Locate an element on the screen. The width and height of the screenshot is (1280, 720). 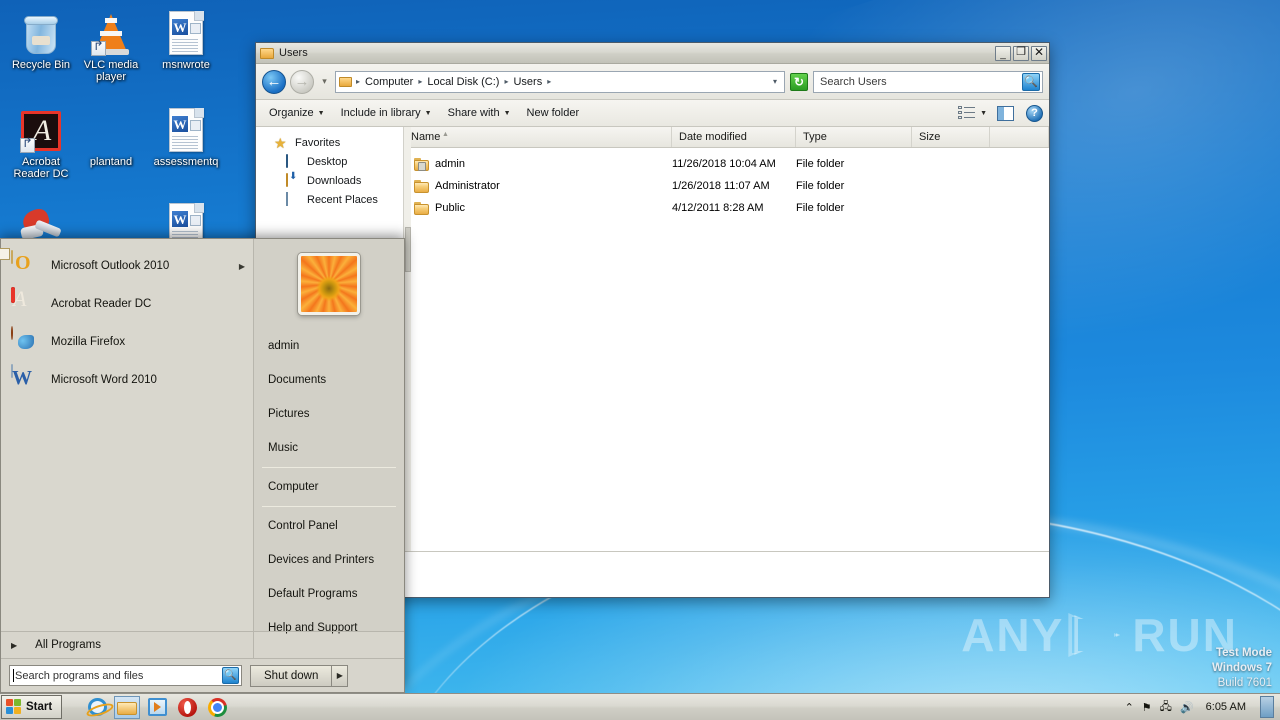
start-item-microsoft-word-2010: Microsoft Word 2010 is located at coordinates (127, 380).